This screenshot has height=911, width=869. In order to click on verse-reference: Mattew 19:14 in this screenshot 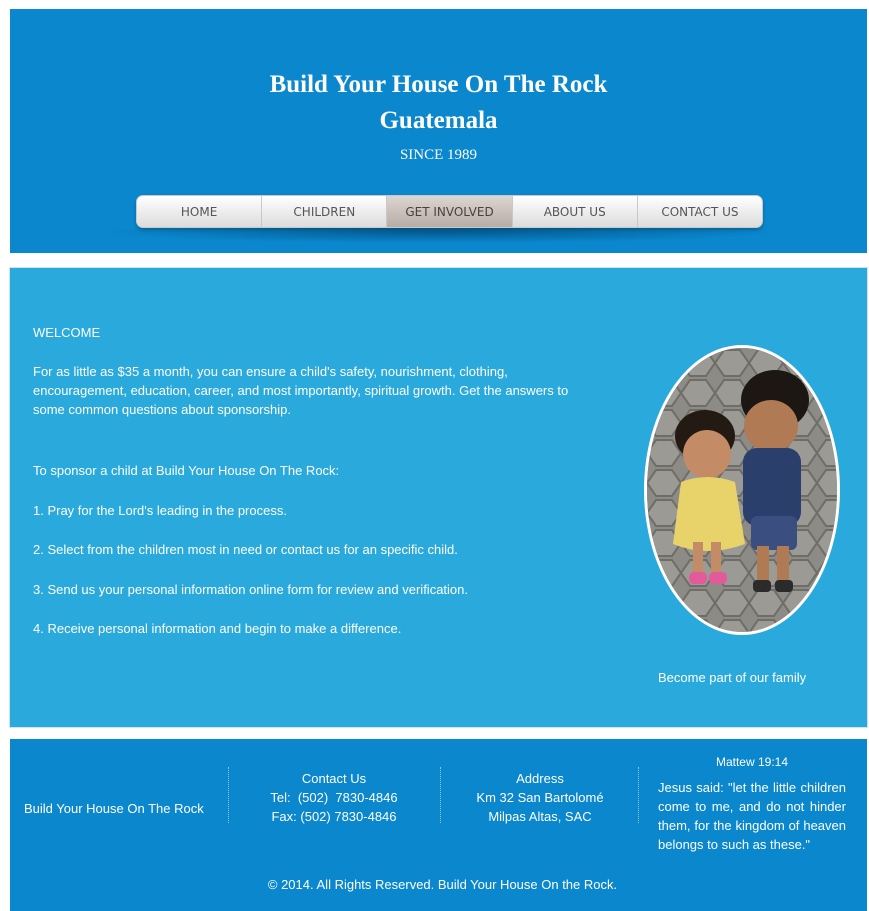, I will do `click(752, 762)`.